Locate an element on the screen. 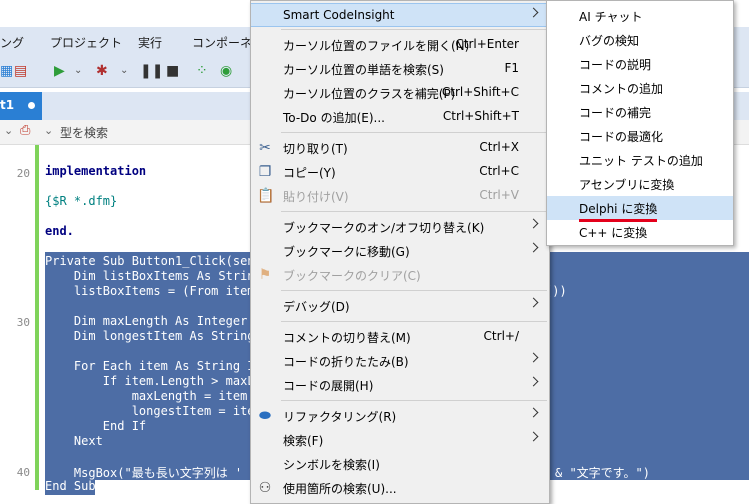 Image resolution: width=749 pixels, height=504 pixels. copy-icon: ❐ is located at coordinates (265, 172).